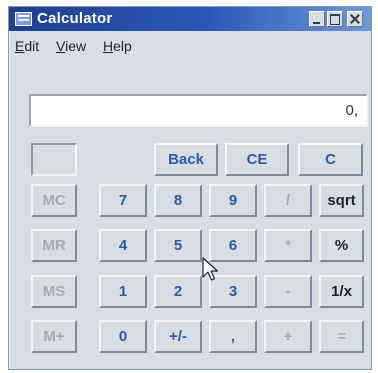  Describe the element at coordinates (341, 245) in the screenshot. I see `percent-button: %` at that location.